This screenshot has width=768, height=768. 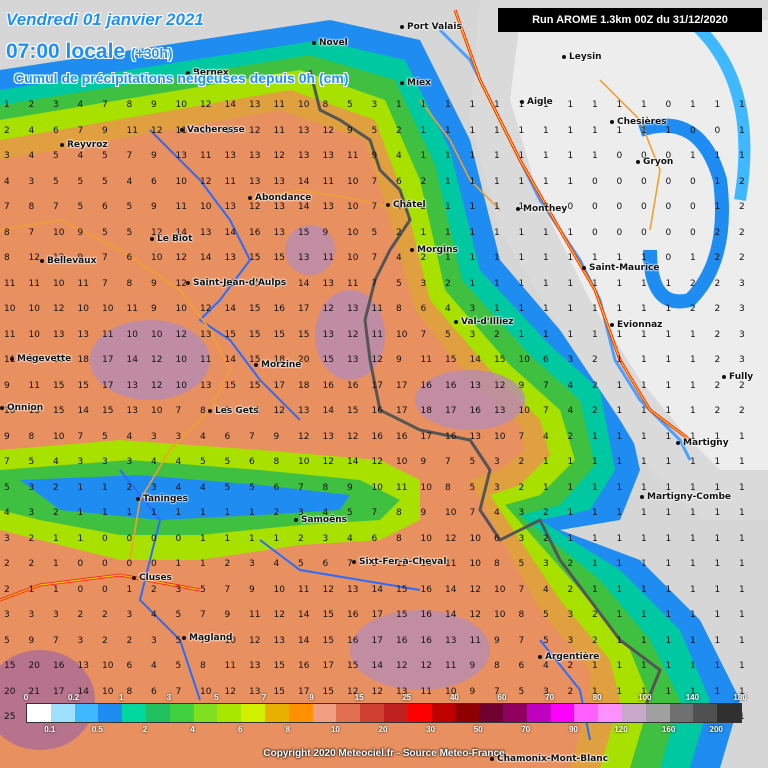 I want to click on grid-value: 16, so click(x=475, y=411).